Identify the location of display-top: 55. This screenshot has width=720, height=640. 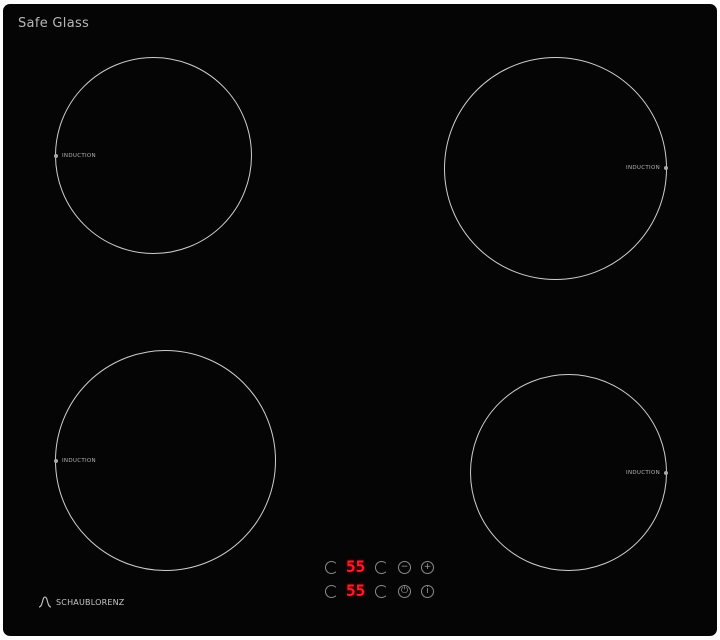
(356, 566).